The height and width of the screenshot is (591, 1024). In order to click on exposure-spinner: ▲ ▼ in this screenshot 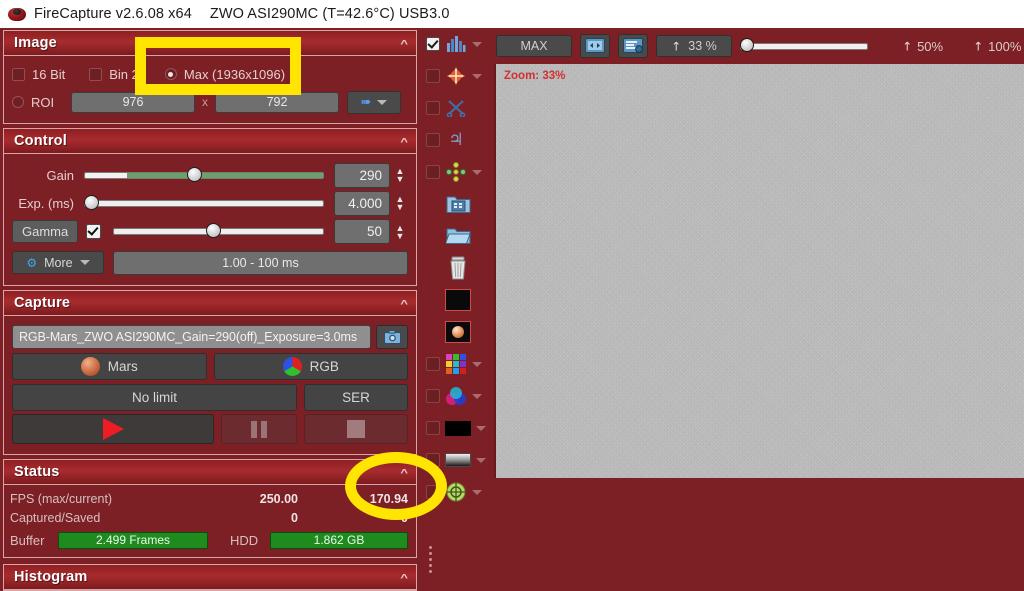, I will do `click(400, 203)`.